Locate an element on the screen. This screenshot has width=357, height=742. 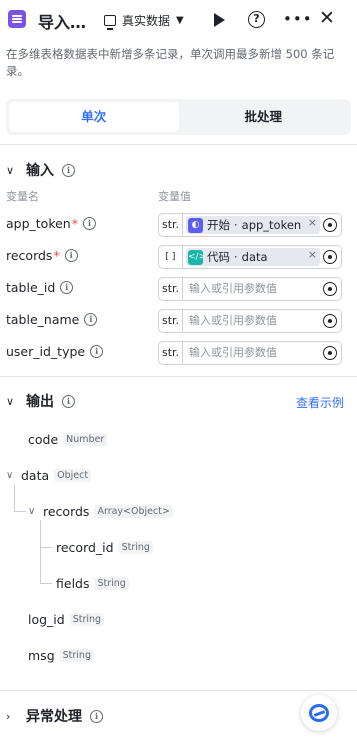
input-section-header: ∨ 输入 i is located at coordinates (40, 170).